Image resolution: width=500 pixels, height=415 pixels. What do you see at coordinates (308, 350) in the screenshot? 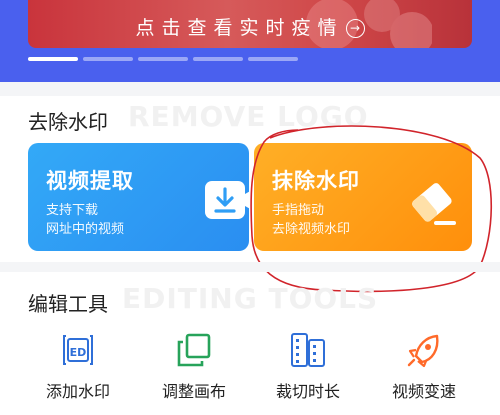
I see `trim-duration-icon` at bounding box center [308, 350].